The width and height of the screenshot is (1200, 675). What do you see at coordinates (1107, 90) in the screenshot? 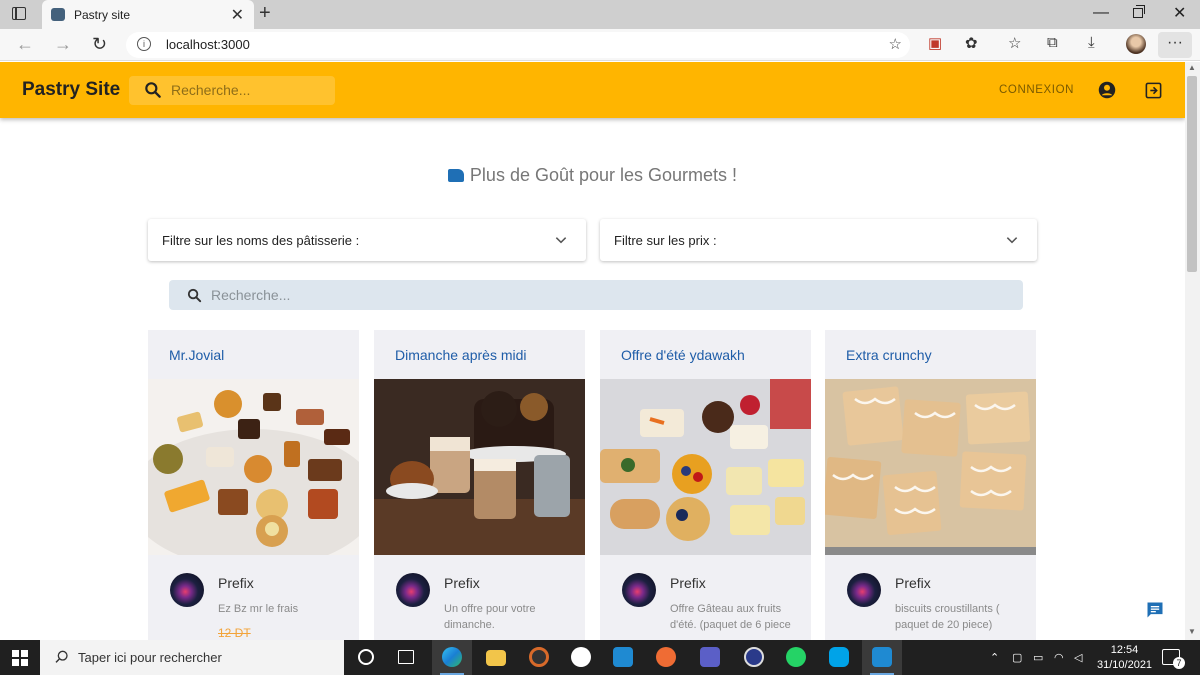
I see `account-icon` at bounding box center [1107, 90].